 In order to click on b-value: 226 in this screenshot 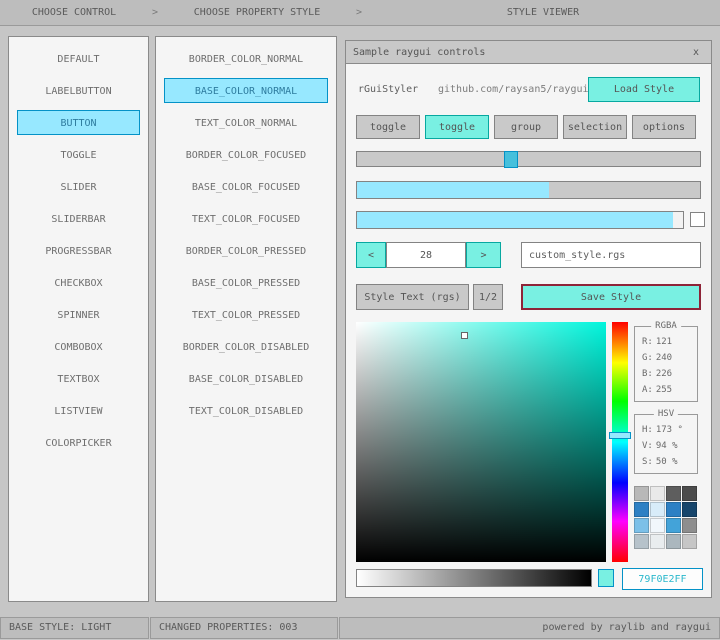, I will do `click(664, 374)`.